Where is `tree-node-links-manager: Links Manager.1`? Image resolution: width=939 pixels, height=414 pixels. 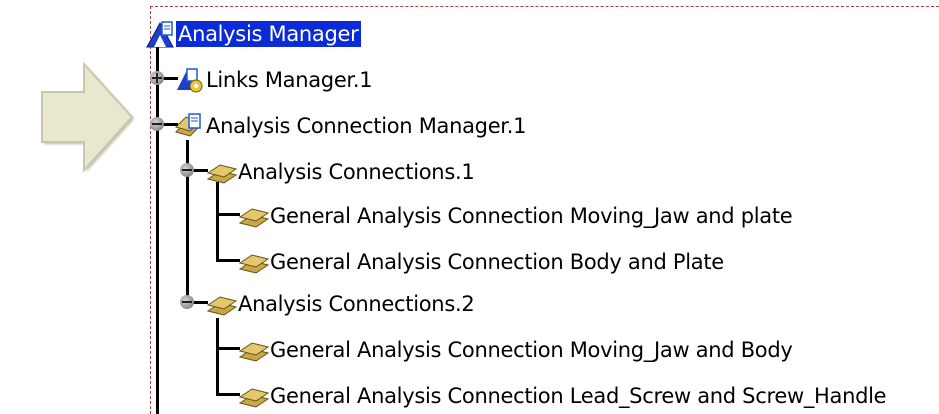 tree-node-links-manager: Links Manager.1 is located at coordinates (273, 80).